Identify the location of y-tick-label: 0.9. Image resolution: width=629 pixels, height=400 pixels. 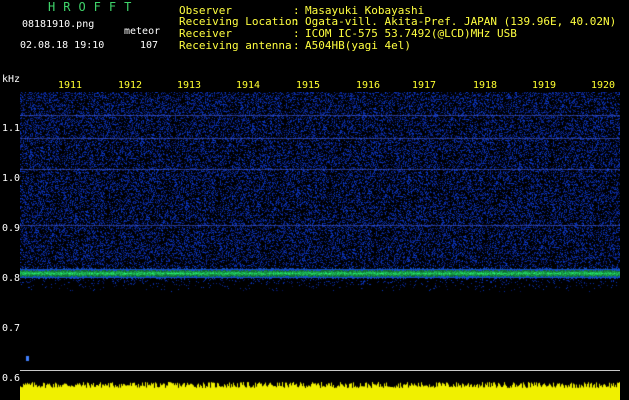
(11, 228).